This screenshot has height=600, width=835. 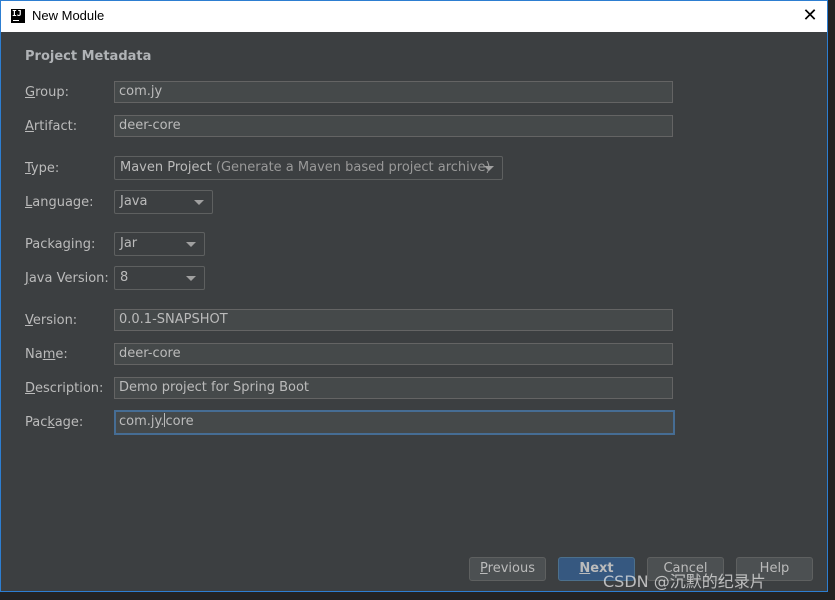 What do you see at coordinates (46, 354) in the screenshot?
I see `name-label: Name:` at bounding box center [46, 354].